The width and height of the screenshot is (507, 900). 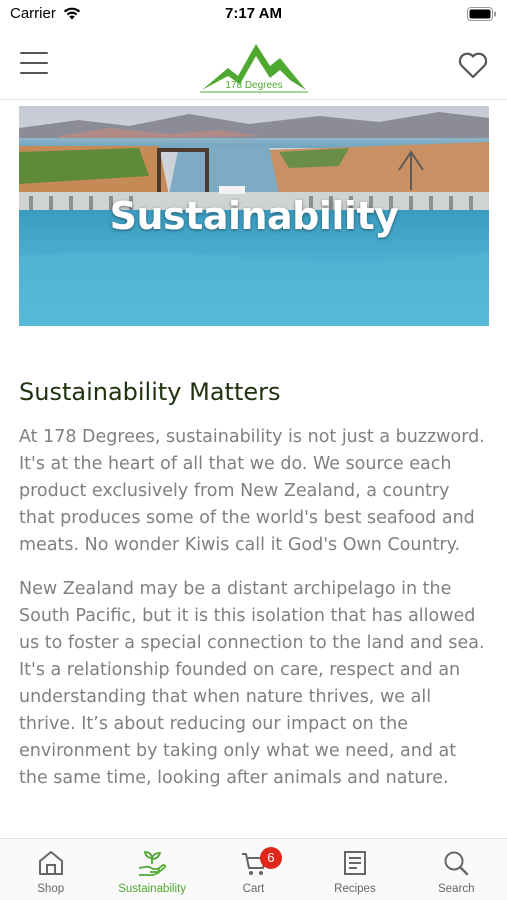 I want to click on tab-label: Cart, so click(x=253, y=889).